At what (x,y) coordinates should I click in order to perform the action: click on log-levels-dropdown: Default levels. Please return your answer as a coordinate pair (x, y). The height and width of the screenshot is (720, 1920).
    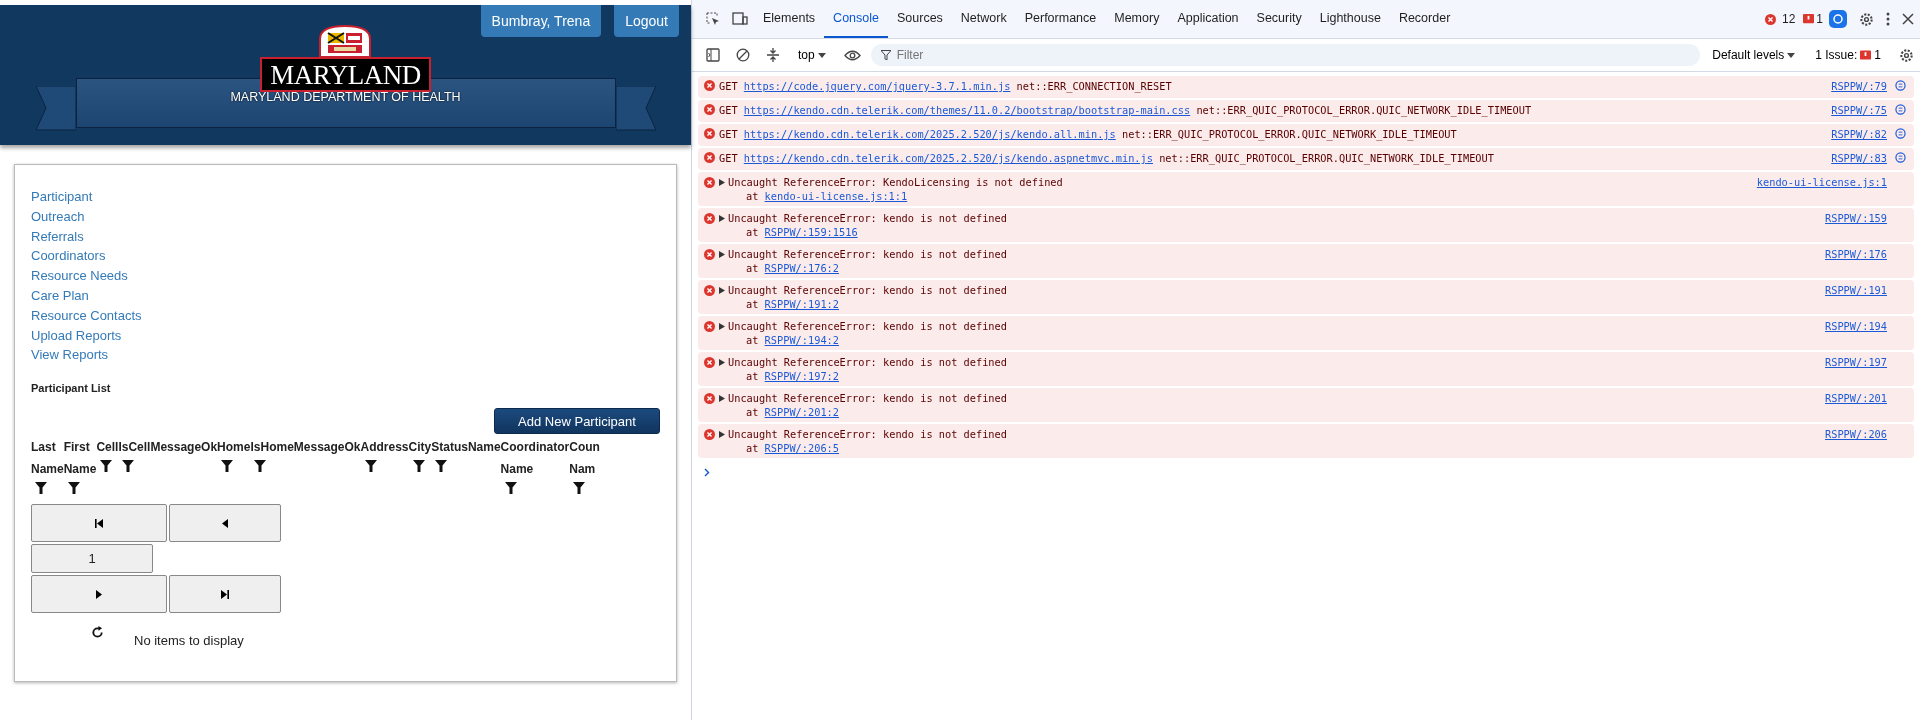
    Looking at the image, I should click on (1754, 55).